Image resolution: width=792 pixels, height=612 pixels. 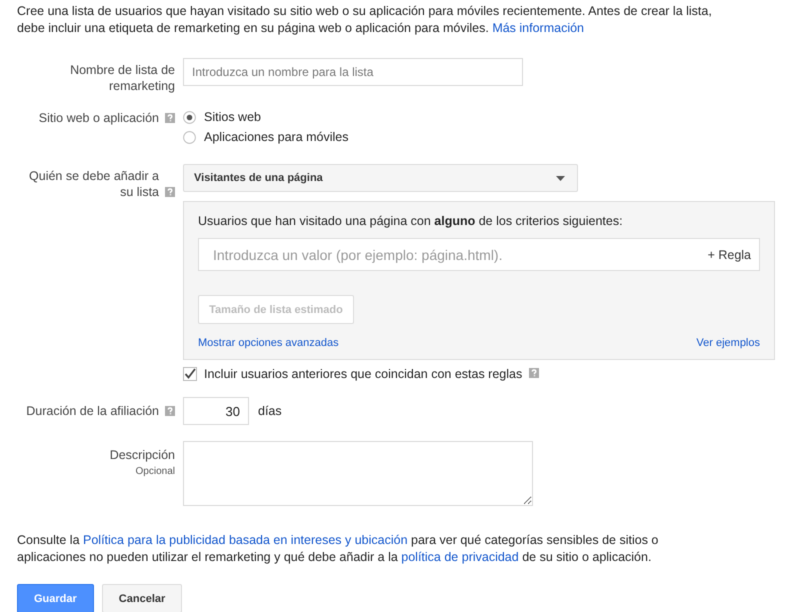 I want to click on description-field, so click(x=358, y=473).